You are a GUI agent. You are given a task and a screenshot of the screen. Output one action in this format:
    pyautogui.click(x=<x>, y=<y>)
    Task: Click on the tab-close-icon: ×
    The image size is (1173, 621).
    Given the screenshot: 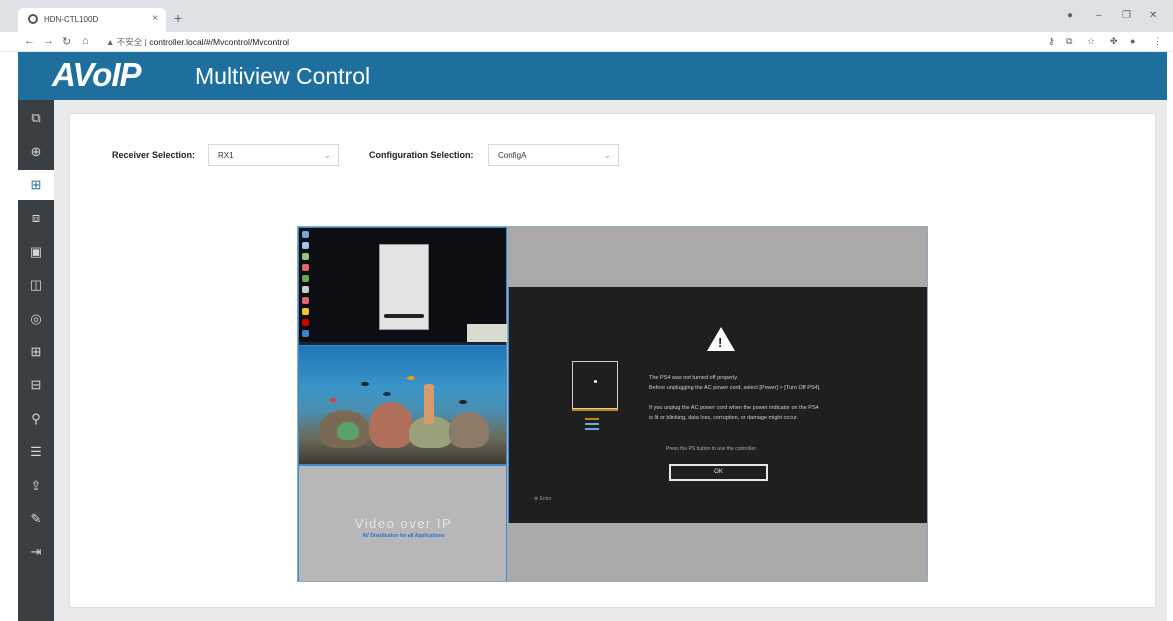 What is the action you would take?
    pyautogui.click(x=155, y=18)
    